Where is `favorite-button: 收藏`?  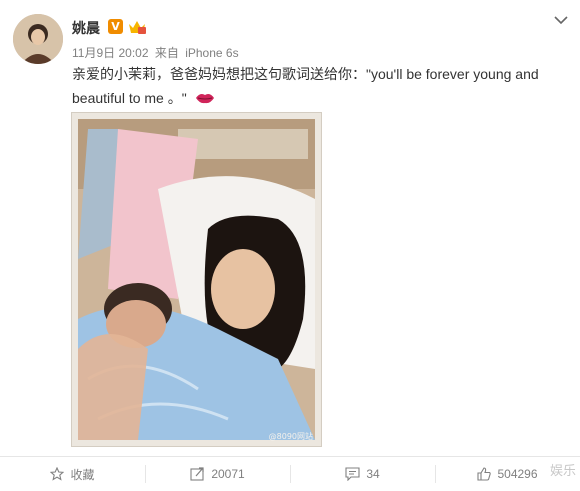 favorite-button: 收藏 is located at coordinates (72, 474).